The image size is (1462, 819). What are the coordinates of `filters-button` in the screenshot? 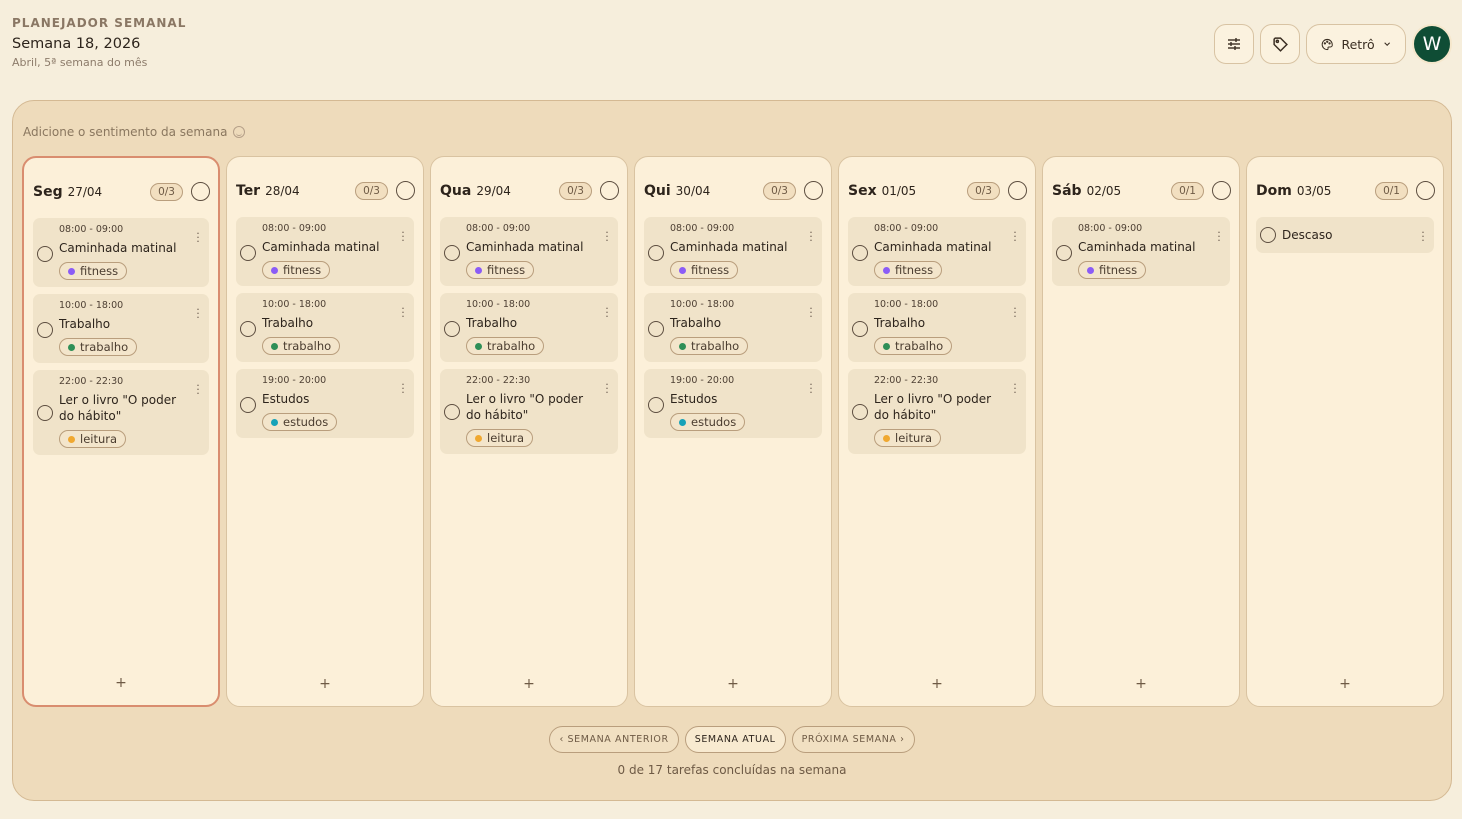 It's located at (1234, 44).